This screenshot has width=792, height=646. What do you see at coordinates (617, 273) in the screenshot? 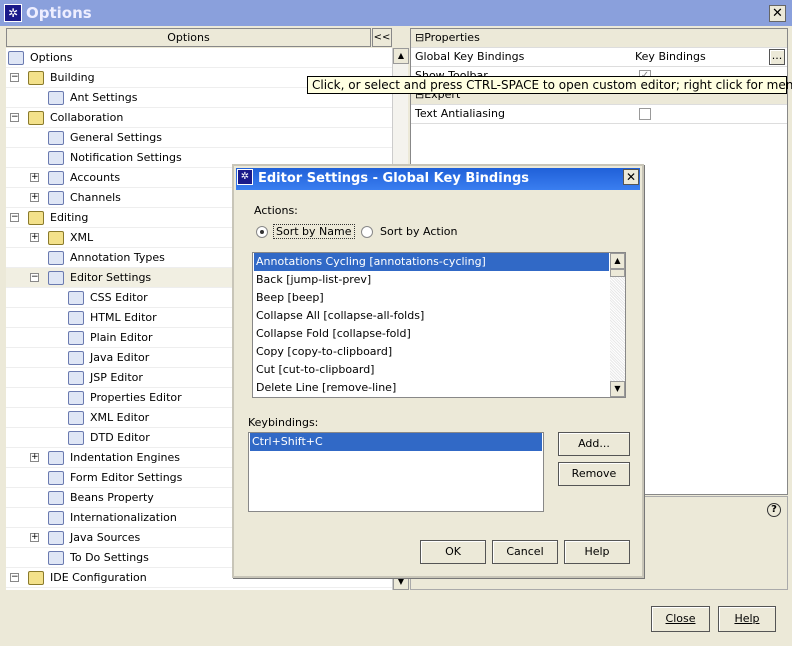
I see `scroll-thumb` at bounding box center [617, 273].